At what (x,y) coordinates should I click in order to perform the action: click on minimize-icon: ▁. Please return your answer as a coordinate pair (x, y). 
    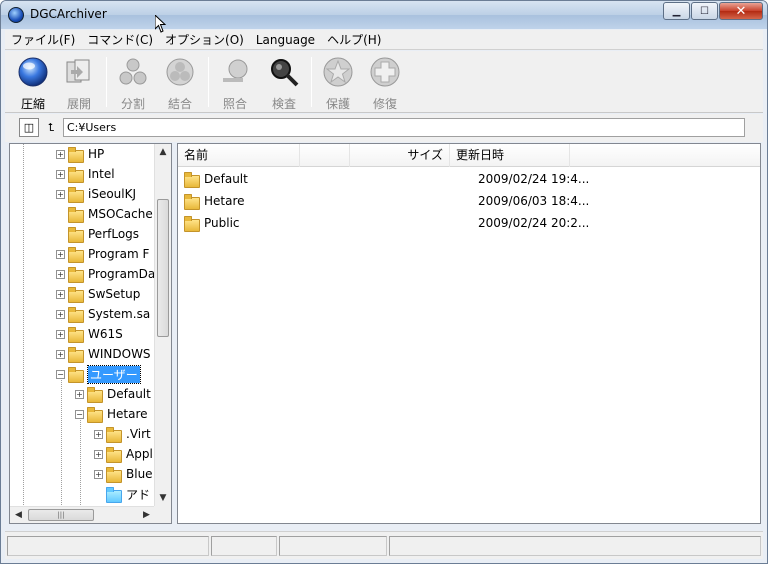
    Looking at the image, I should click on (676, 11).